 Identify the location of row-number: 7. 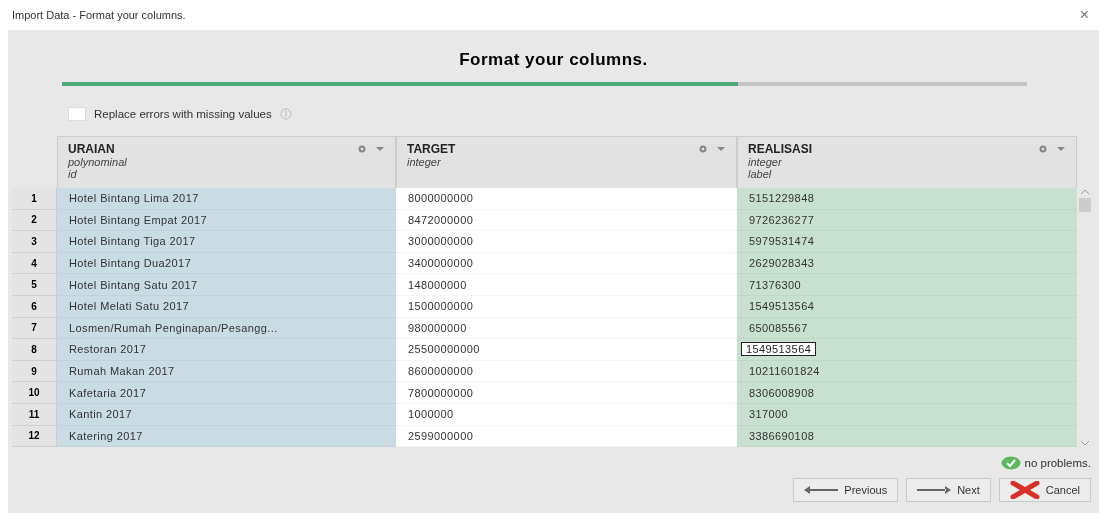
(34, 328).